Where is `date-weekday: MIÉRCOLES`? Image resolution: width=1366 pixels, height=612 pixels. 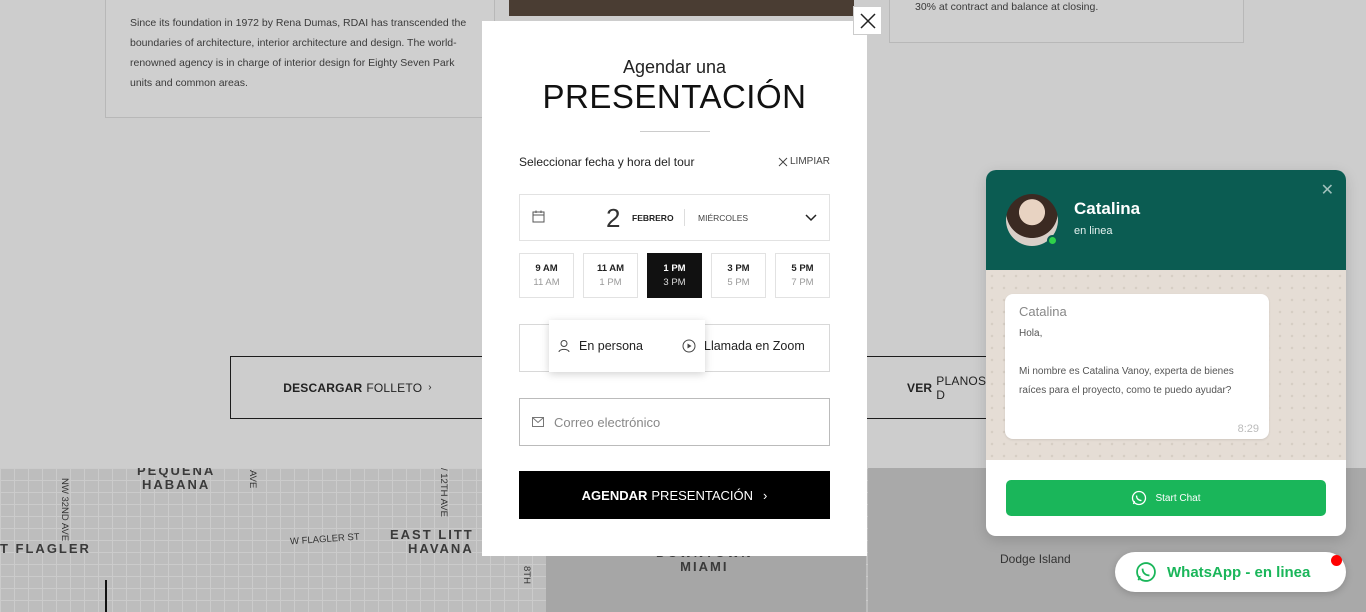 date-weekday: MIÉRCOLES is located at coordinates (723, 218).